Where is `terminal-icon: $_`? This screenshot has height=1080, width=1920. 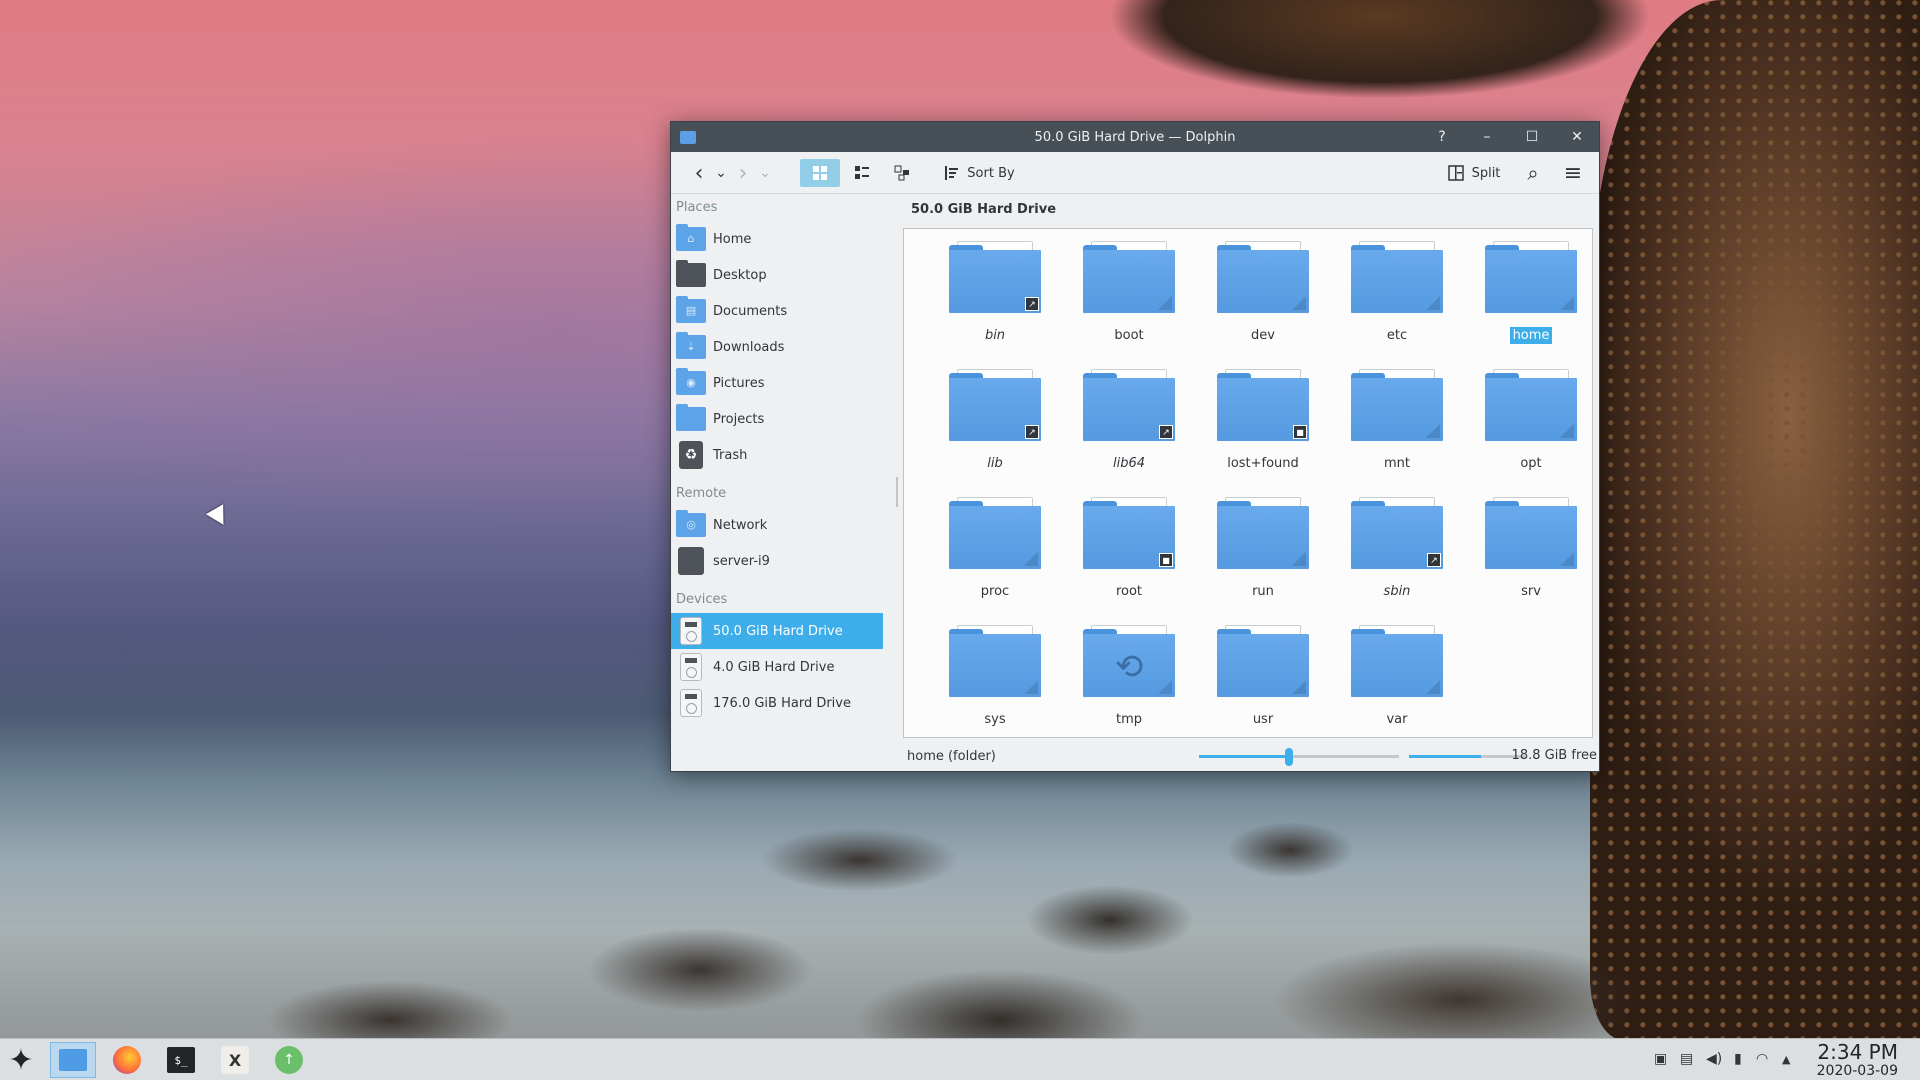 terminal-icon: $_ is located at coordinates (181, 1060).